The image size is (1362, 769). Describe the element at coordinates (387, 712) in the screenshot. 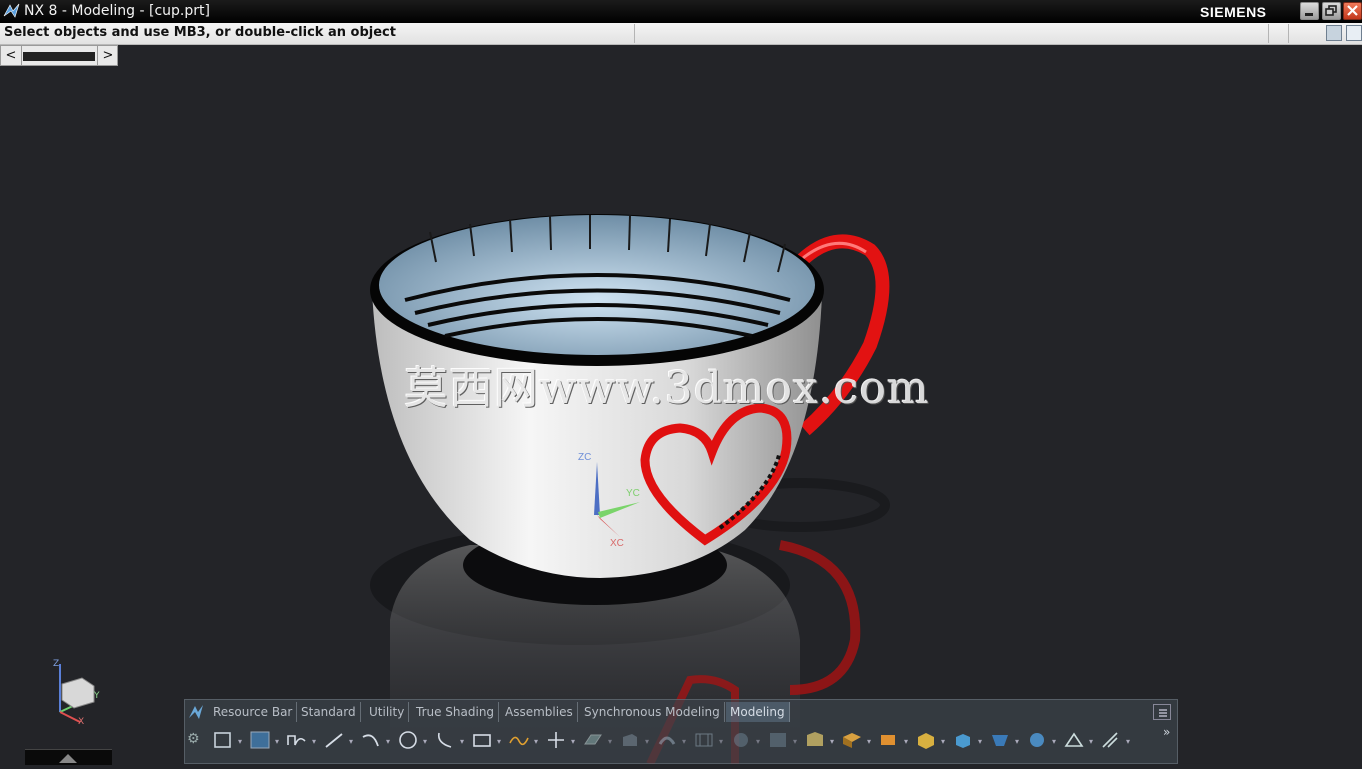

I see `tab-utility: Utility` at that location.